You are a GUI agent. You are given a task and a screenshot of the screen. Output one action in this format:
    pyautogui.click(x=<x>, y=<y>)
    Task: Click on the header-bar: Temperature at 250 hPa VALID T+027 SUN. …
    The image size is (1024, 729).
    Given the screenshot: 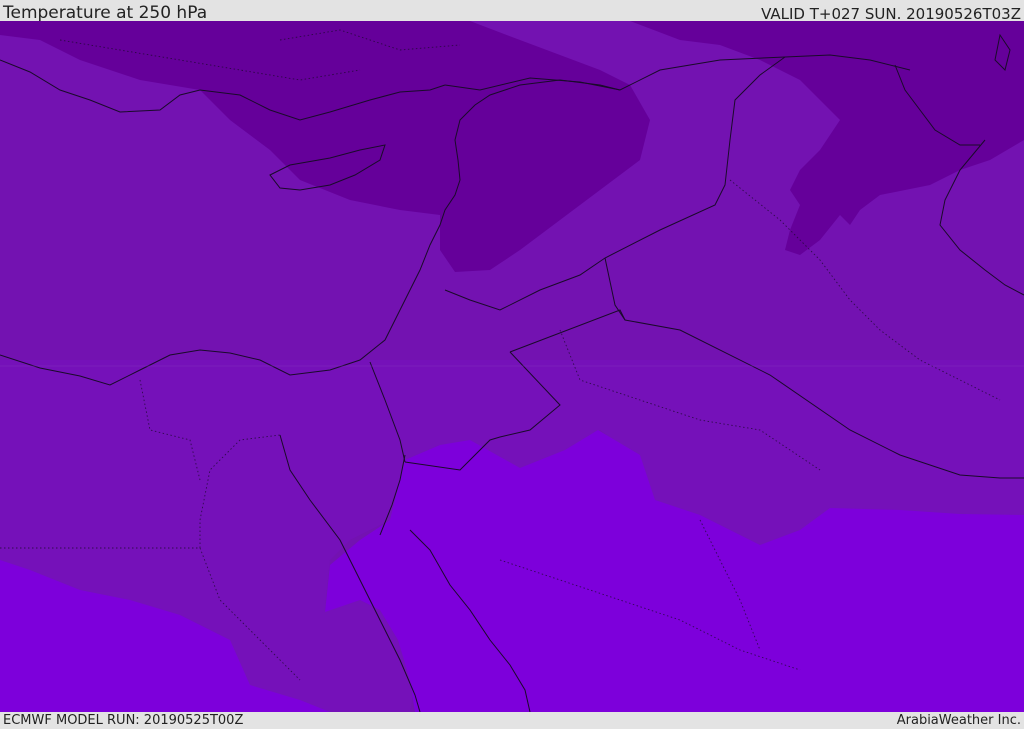 What is the action you would take?
    pyautogui.click(x=512, y=11)
    